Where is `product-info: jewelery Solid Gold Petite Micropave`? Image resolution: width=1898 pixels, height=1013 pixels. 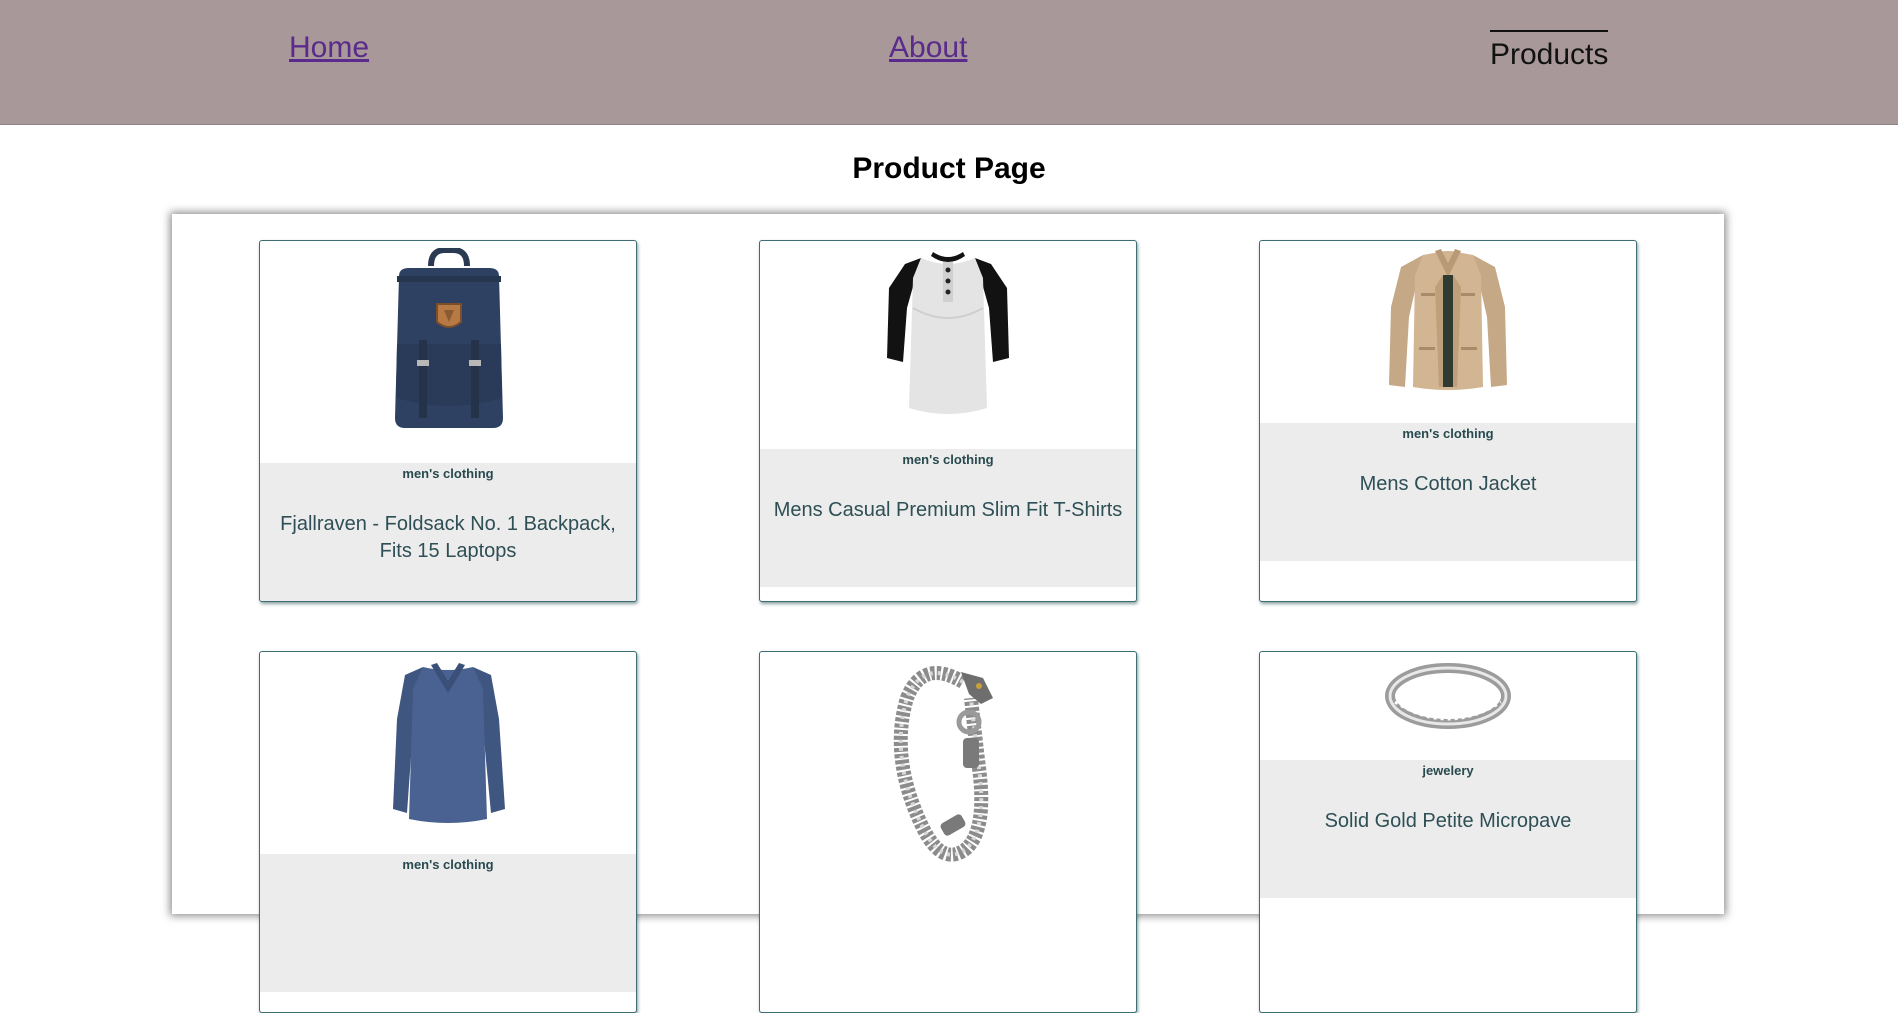 product-info: jewelery Solid Gold Petite Micropave is located at coordinates (1448, 829).